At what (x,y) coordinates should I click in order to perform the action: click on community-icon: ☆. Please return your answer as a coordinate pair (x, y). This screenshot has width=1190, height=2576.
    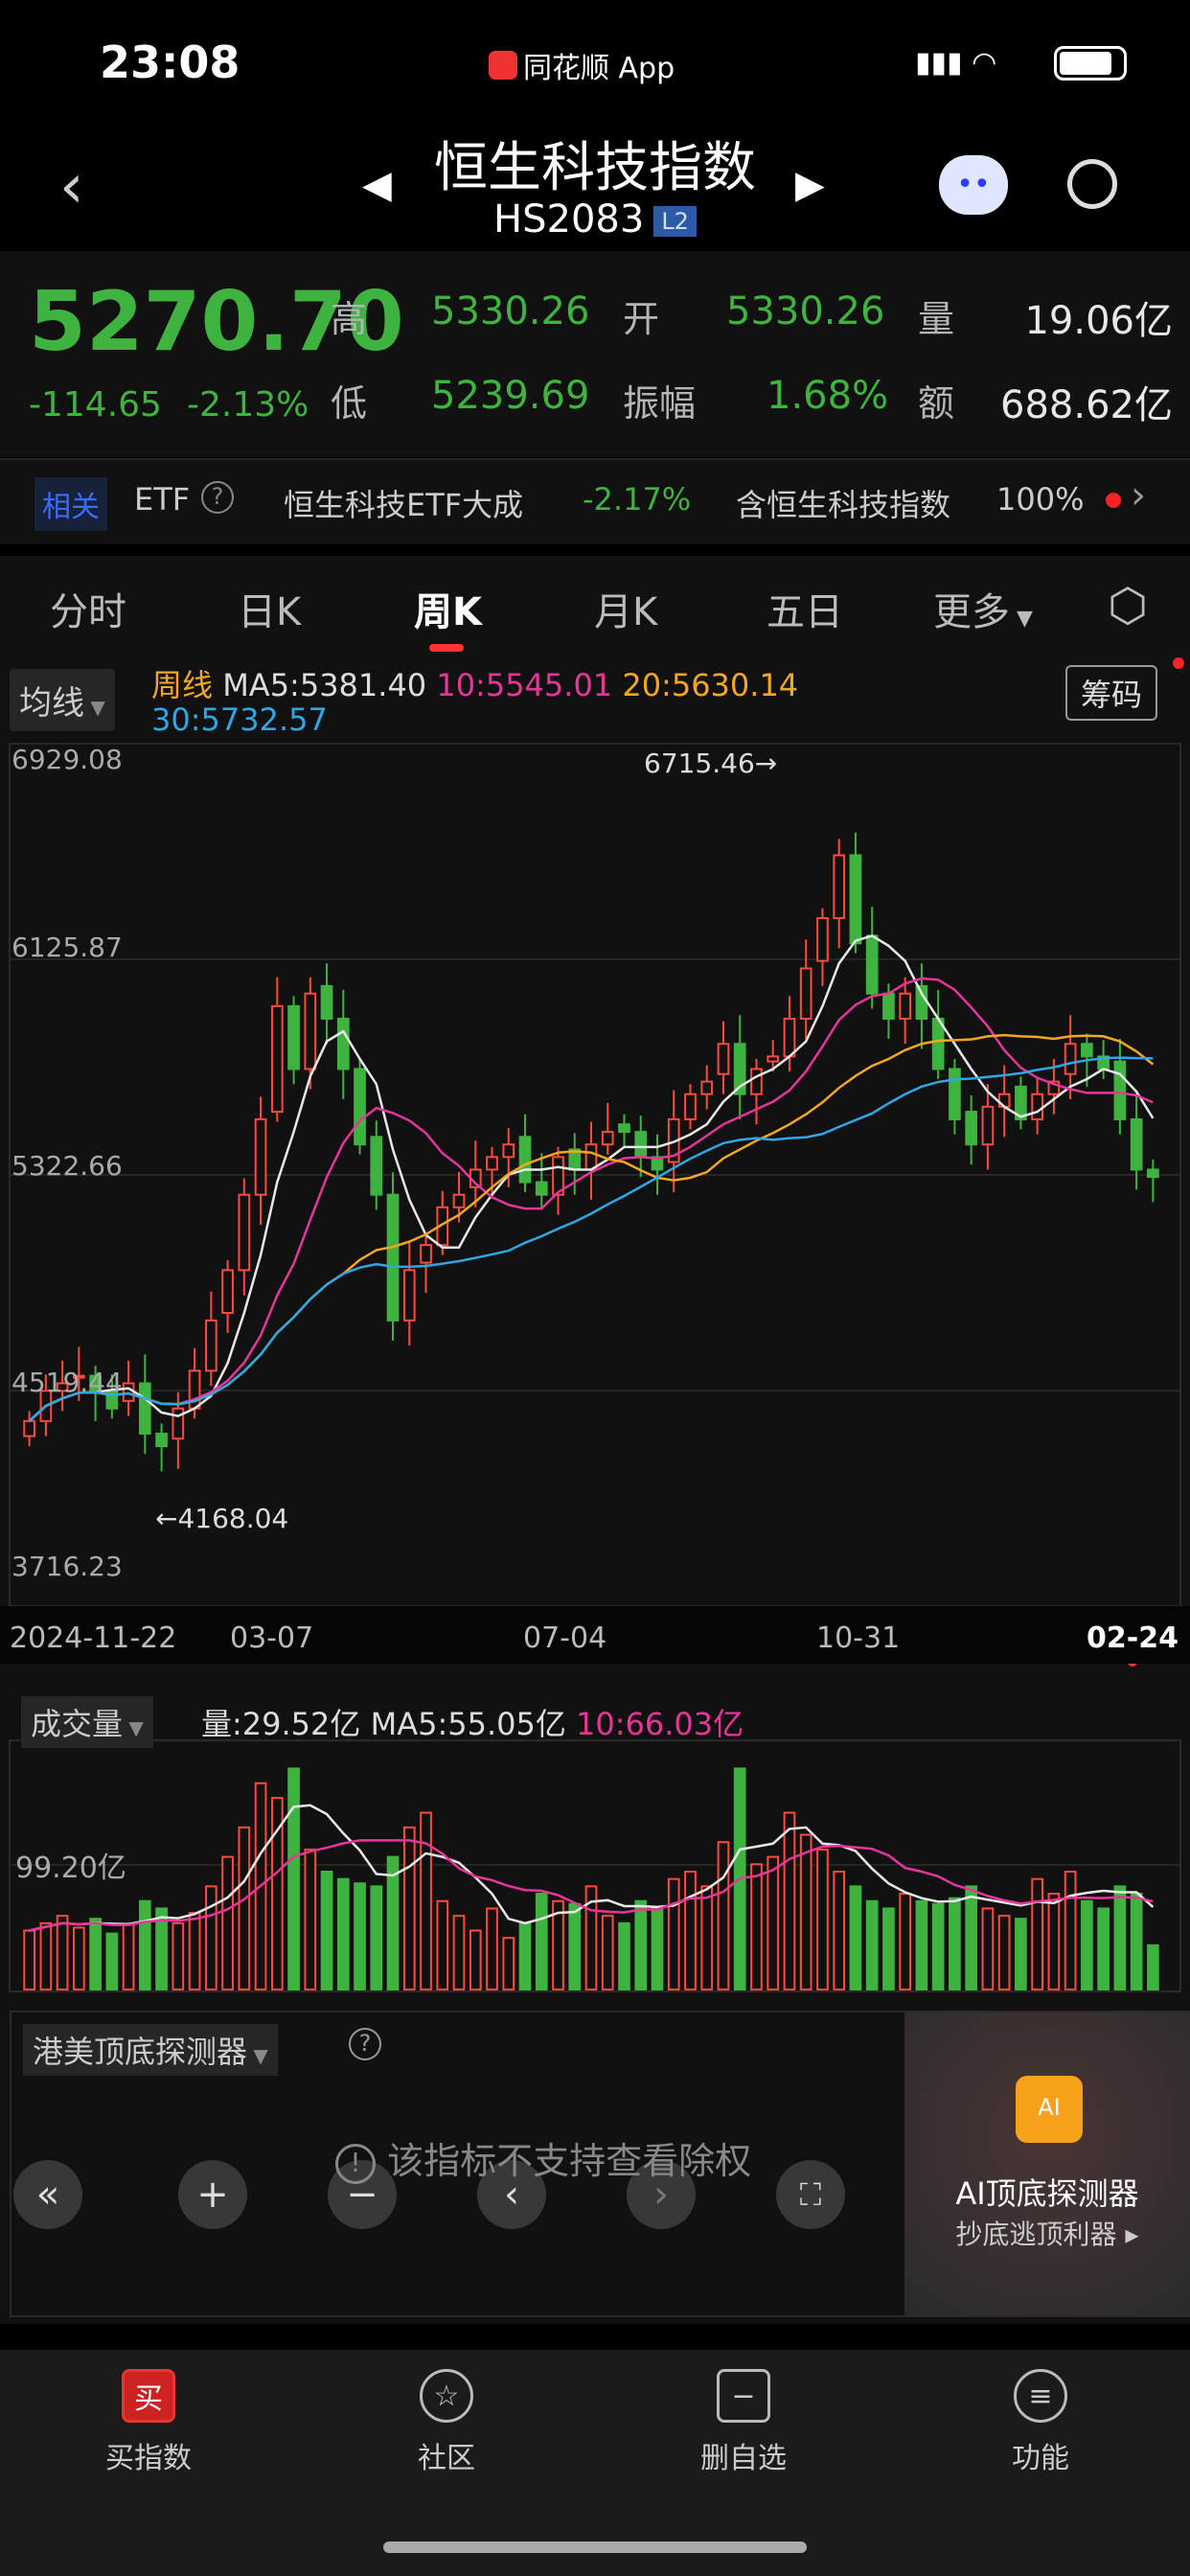
    Looking at the image, I should click on (447, 2396).